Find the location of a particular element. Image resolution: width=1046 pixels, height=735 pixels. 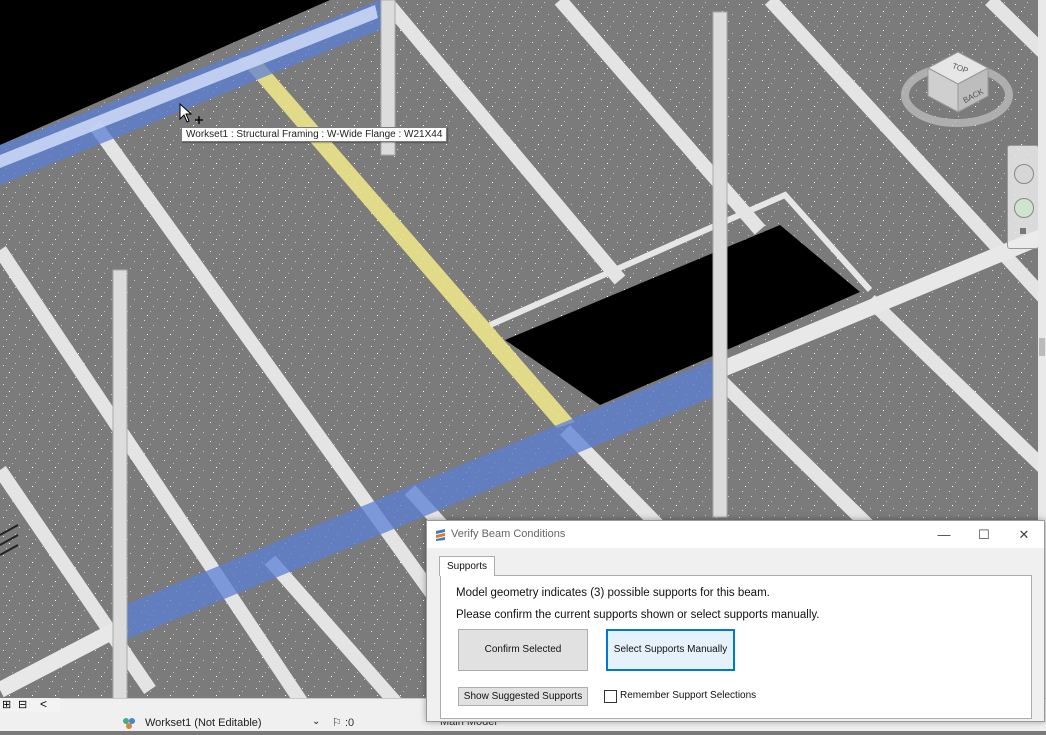

scale-icon: ⊞ is located at coordinates (6, 704).